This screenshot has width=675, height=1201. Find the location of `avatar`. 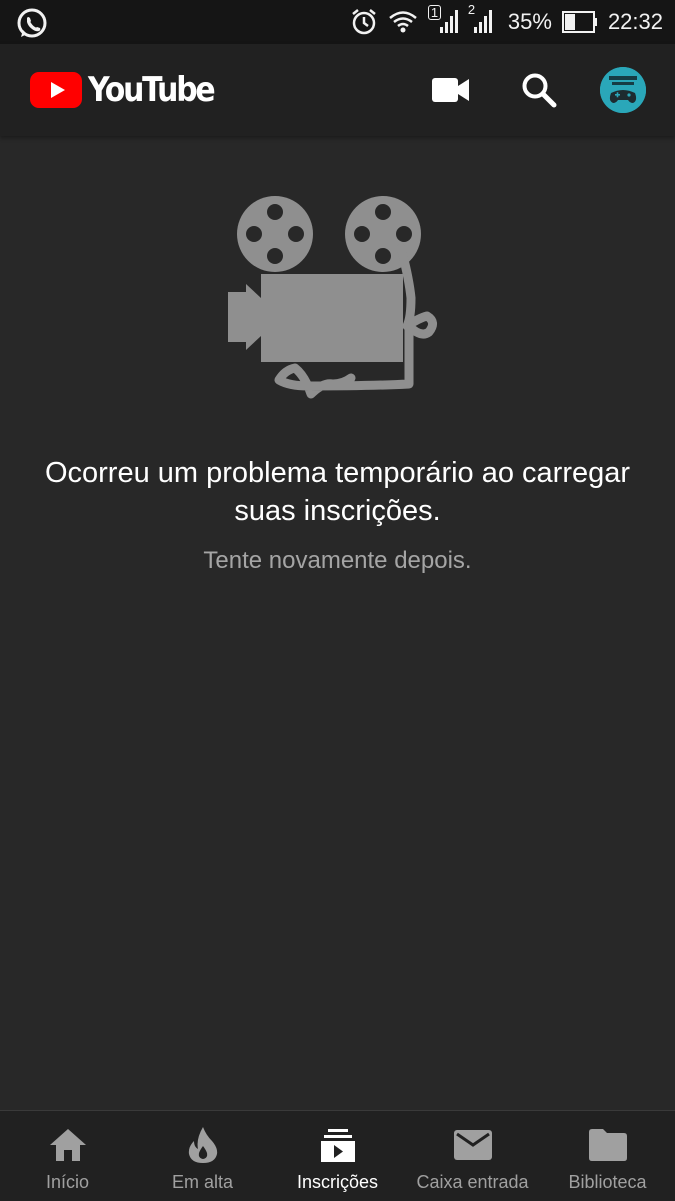

avatar is located at coordinates (623, 90).